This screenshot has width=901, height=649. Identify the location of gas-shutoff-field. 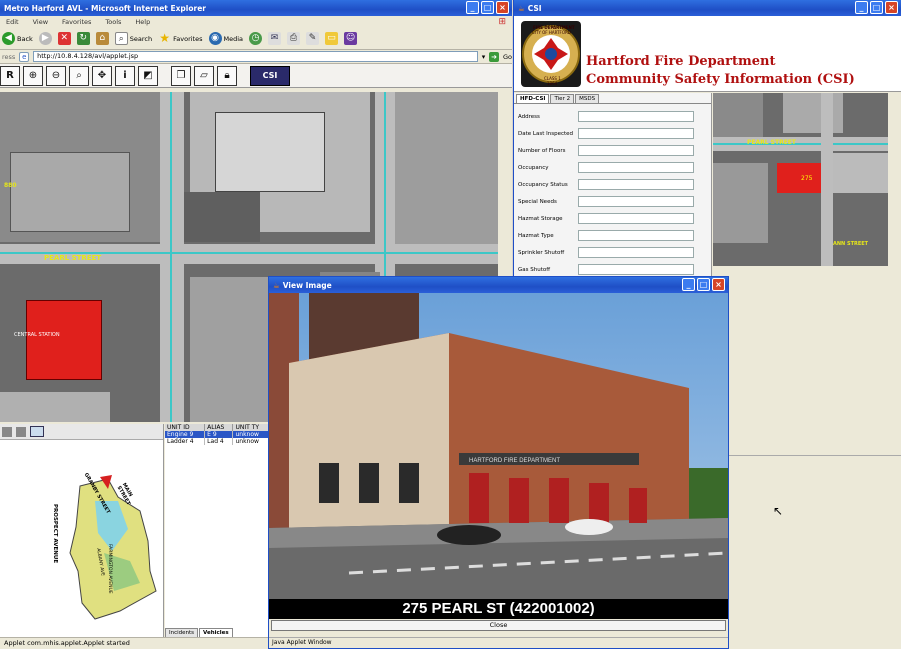
(636, 269).